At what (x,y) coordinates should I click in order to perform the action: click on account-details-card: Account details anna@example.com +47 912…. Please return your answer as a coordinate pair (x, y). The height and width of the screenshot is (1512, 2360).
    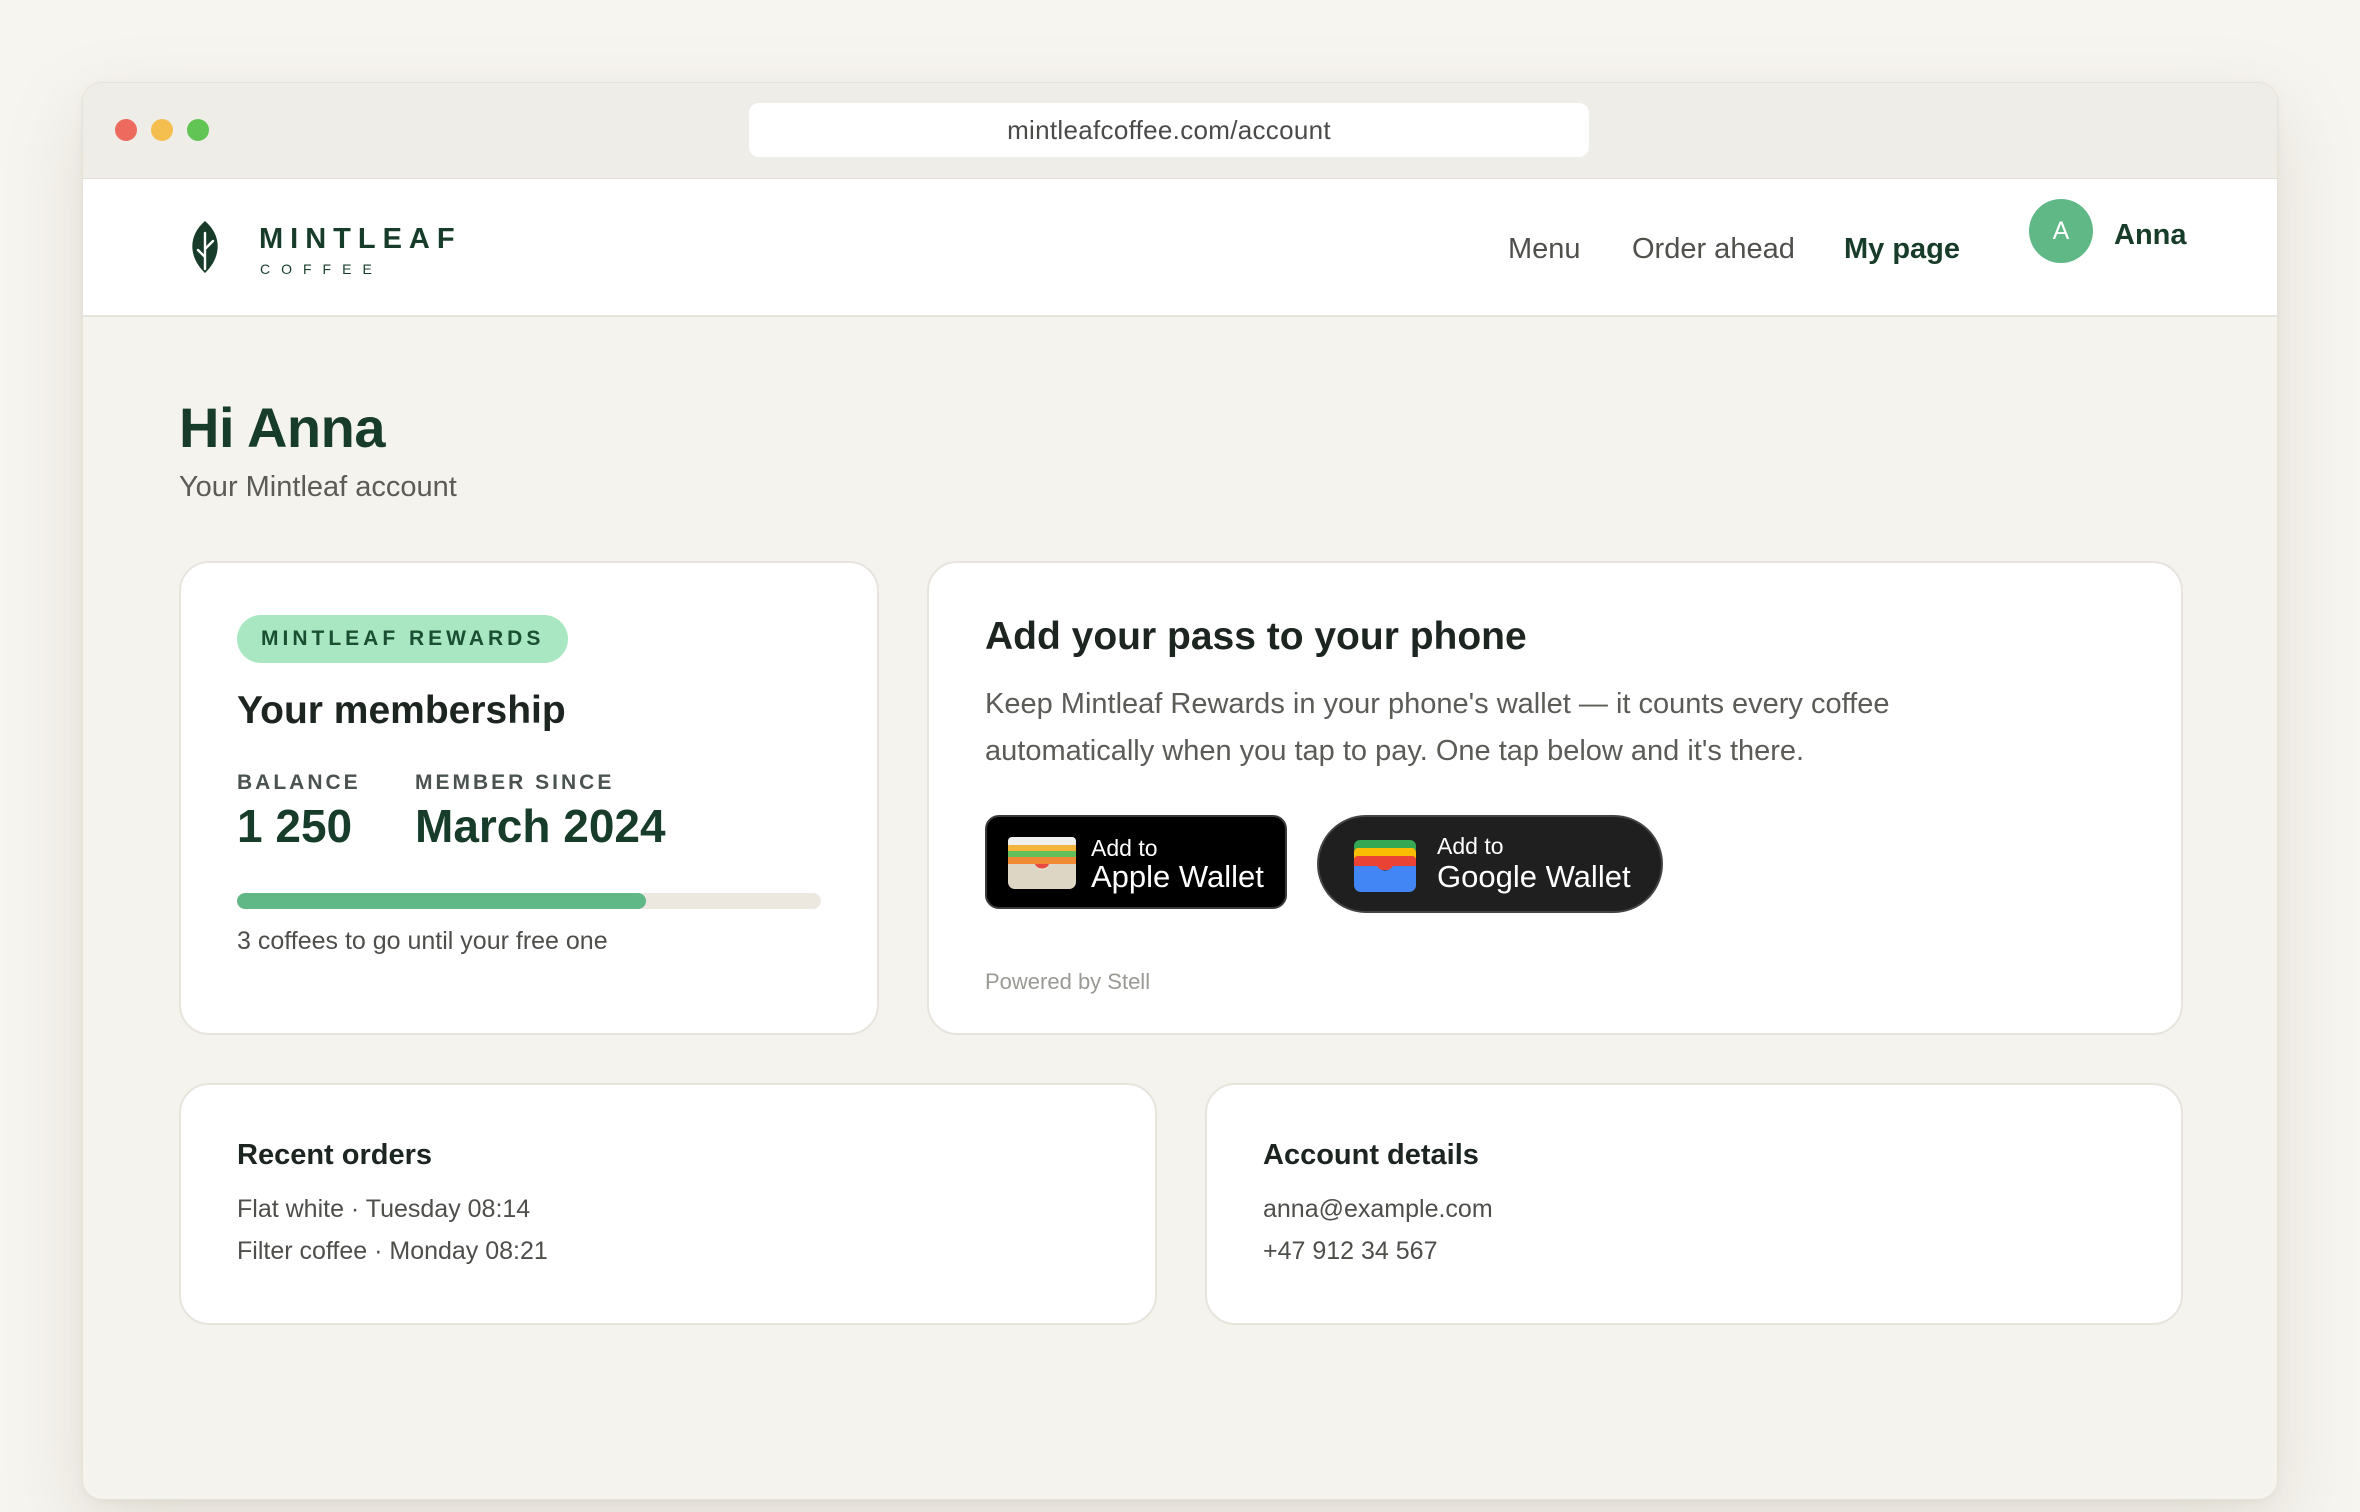
    Looking at the image, I should click on (1694, 1204).